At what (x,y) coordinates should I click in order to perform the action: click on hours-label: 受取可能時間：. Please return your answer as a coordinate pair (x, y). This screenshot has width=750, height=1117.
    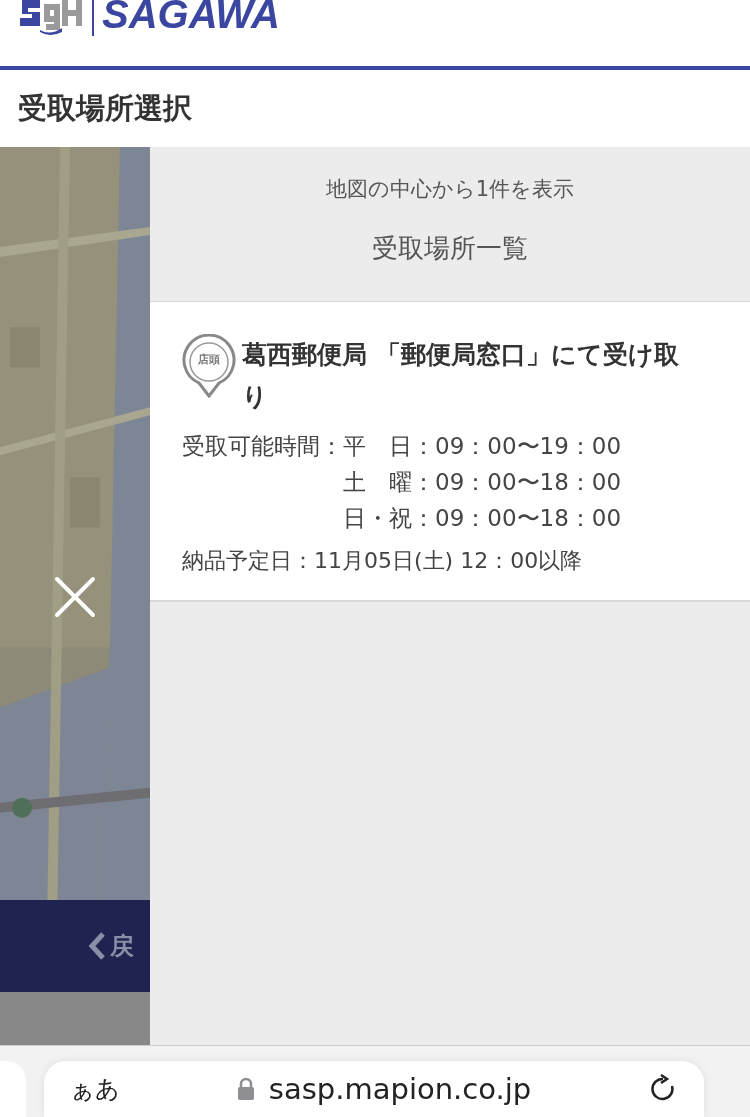
    Looking at the image, I should click on (262, 446).